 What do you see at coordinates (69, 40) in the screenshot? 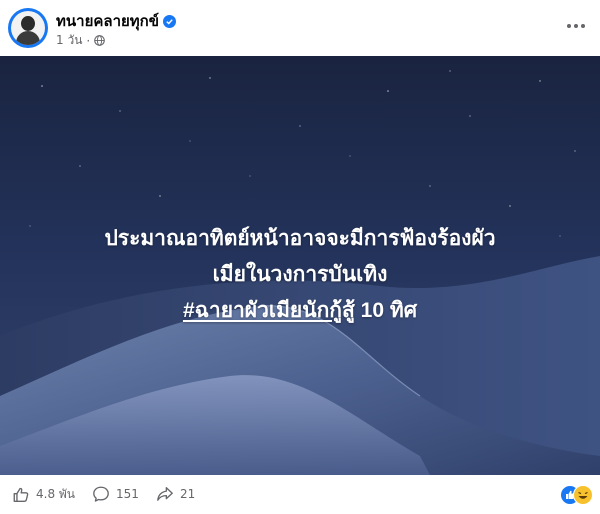
I see `post-time: 1 วัน` at bounding box center [69, 40].